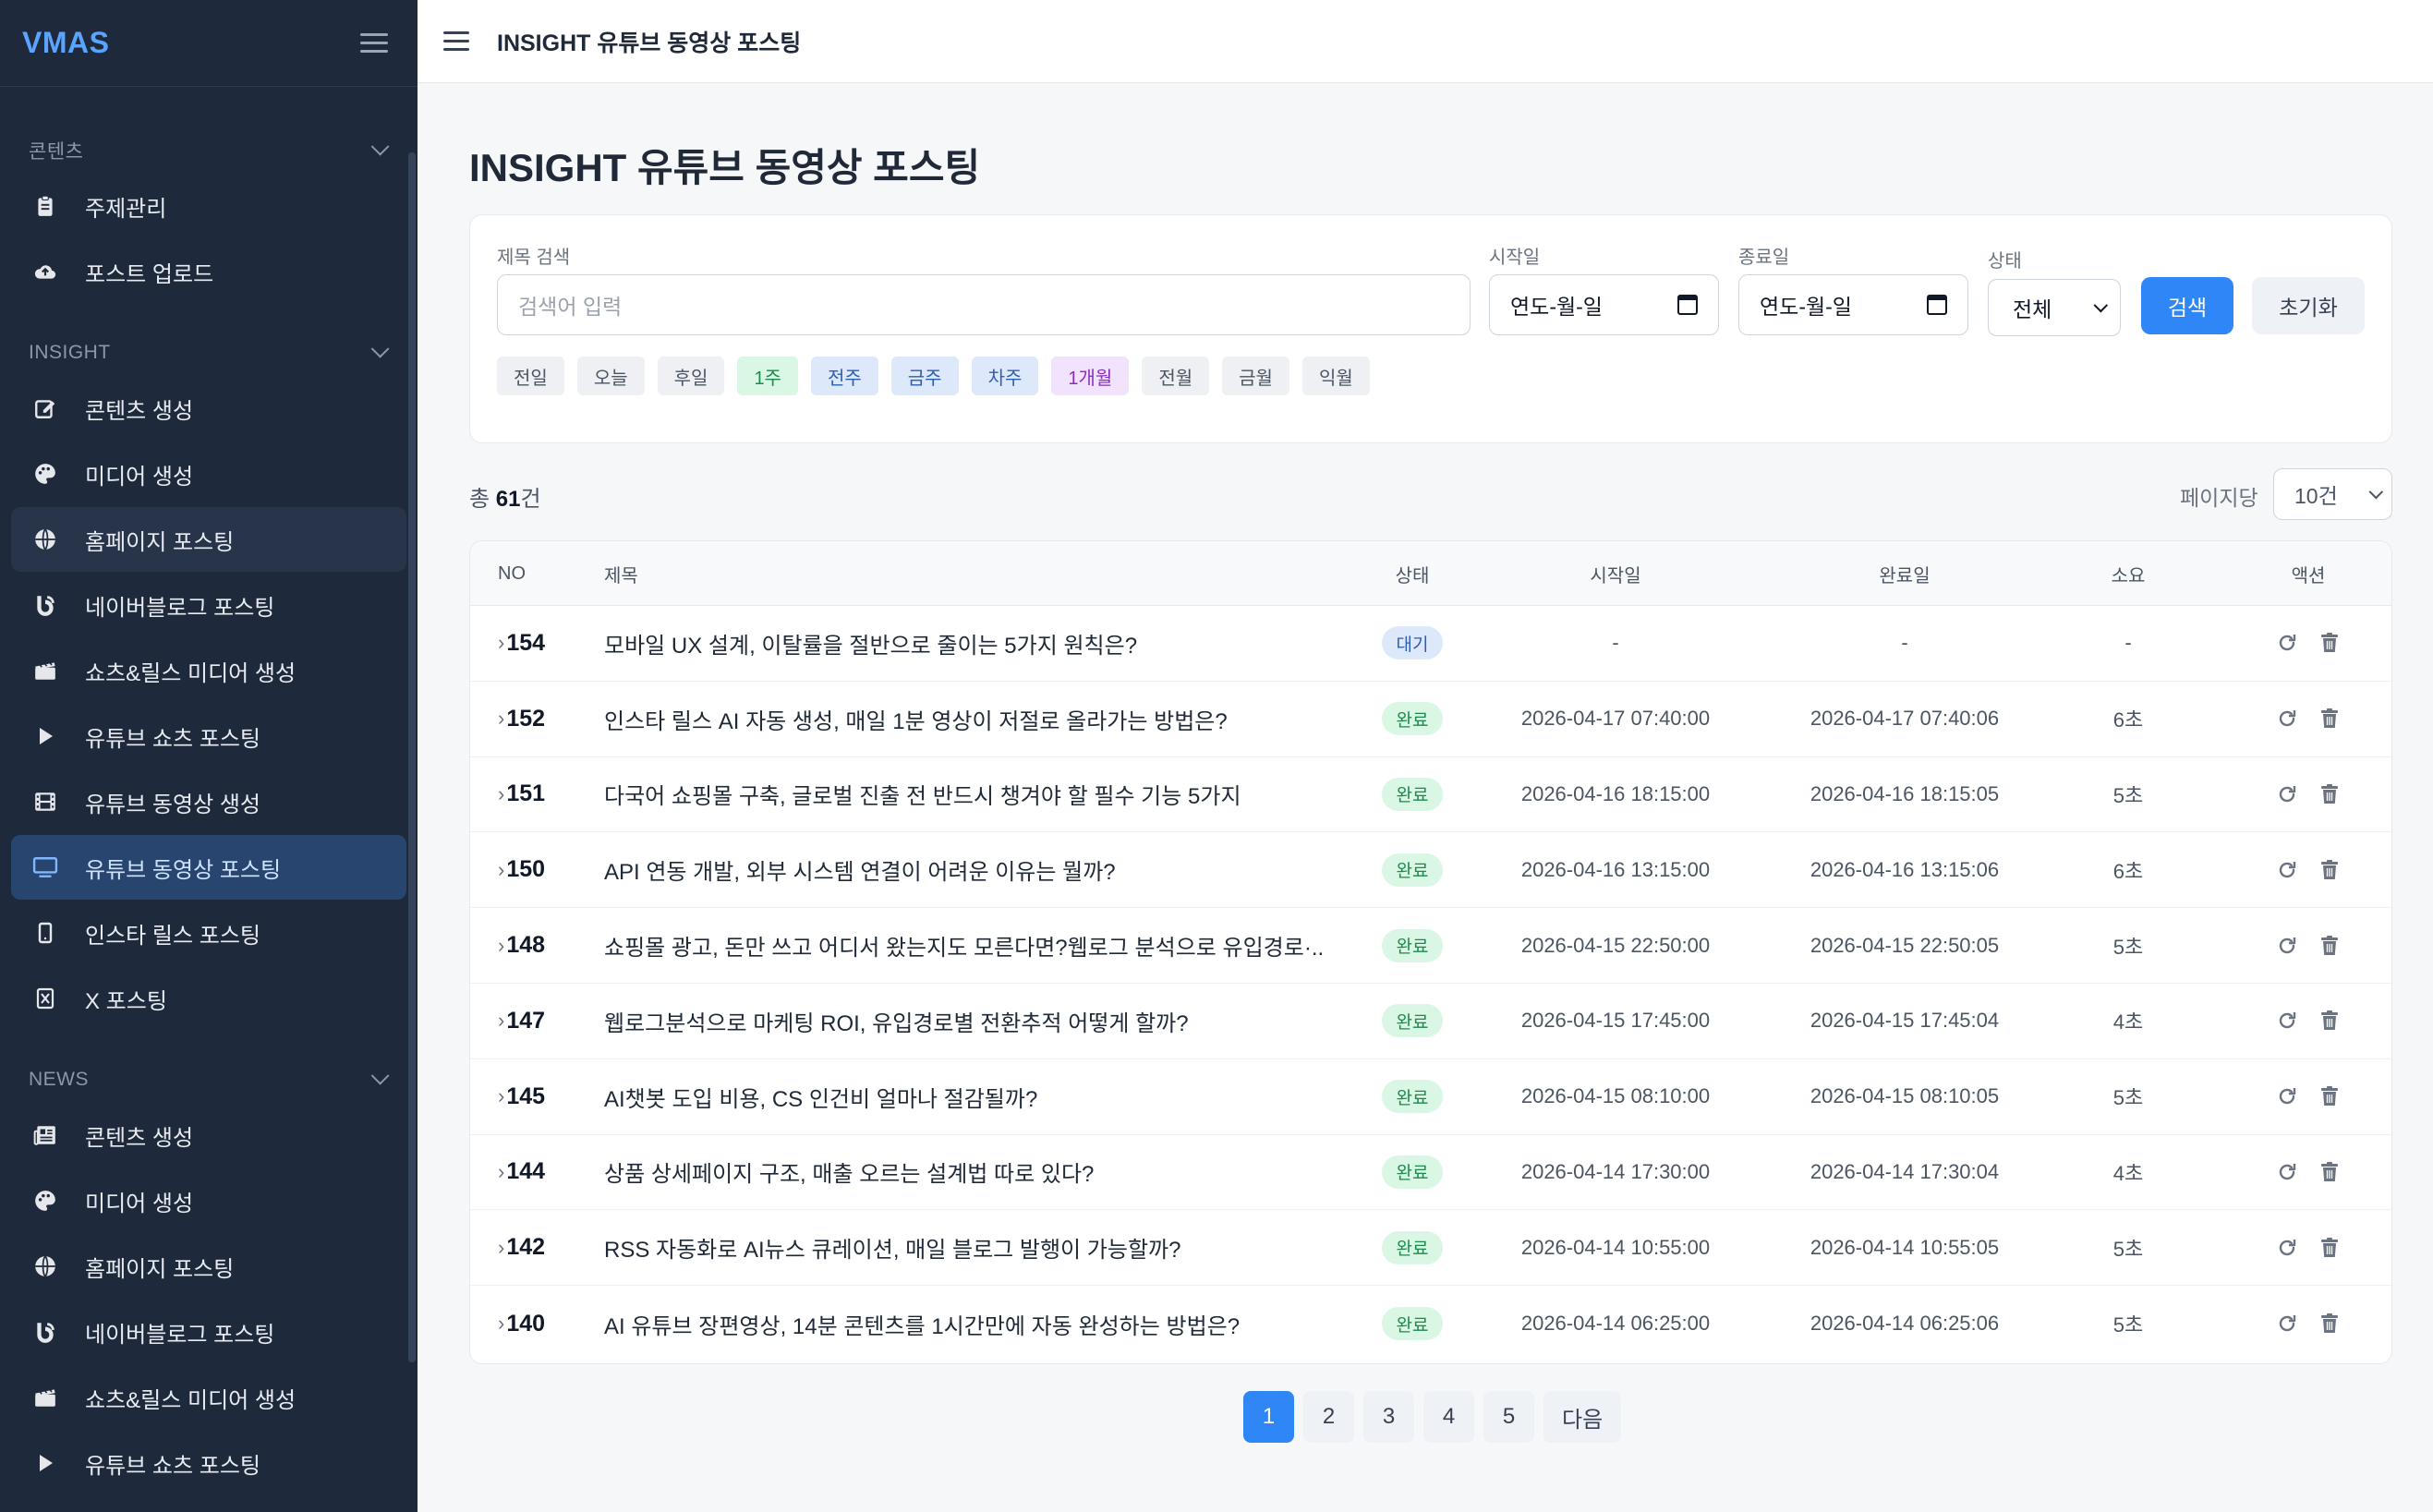 The width and height of the screenshot is (2433, 1512). I want to click on date-range-chip: 1개월, so click(1090, 376).